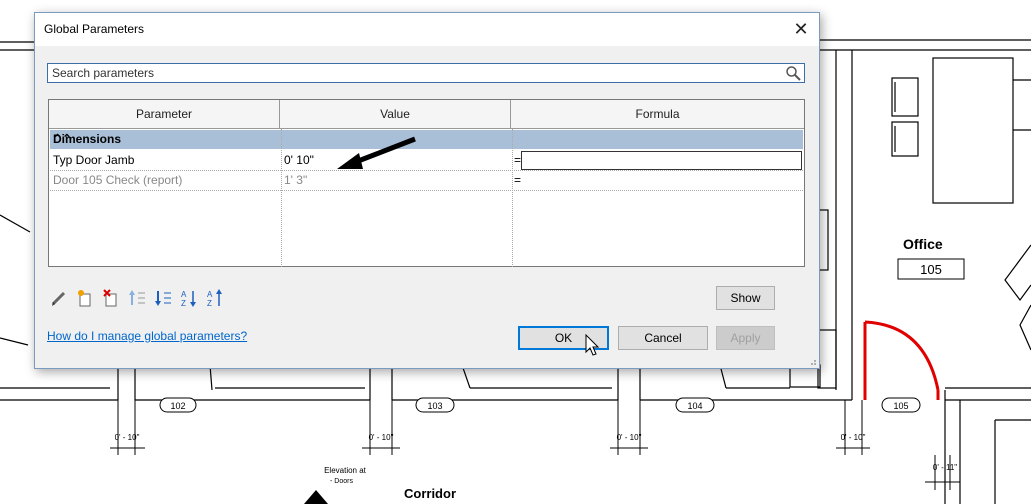  Describe the element at coordinates (345, 470) in the screenshot. I see `elevation-label: Elevation at` at that location.